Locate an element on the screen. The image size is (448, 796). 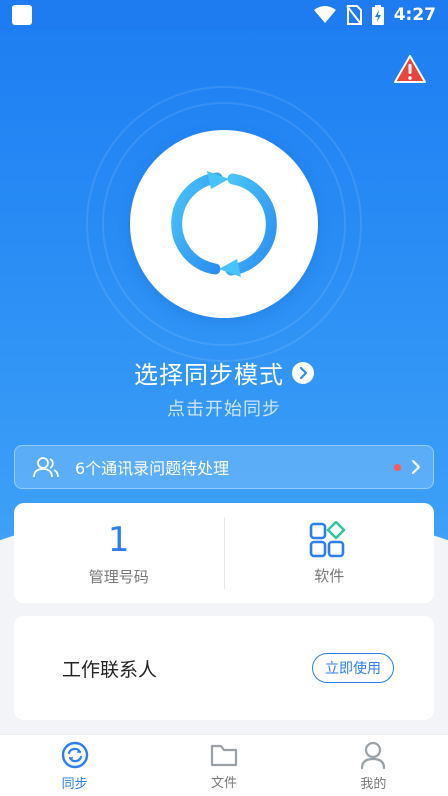
select-mode-link: 选择同步模式 is located at coordinates (224, 372).